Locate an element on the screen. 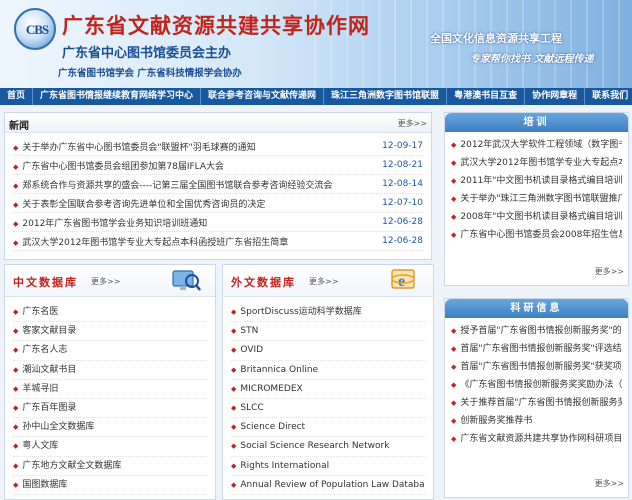 The image size is (632, 500). news-item: ◆ 关于表彰全国联合参考咨询先进单位和全国优秀咨询员的决定 12-07-10 is located at coordinates (218, 203).